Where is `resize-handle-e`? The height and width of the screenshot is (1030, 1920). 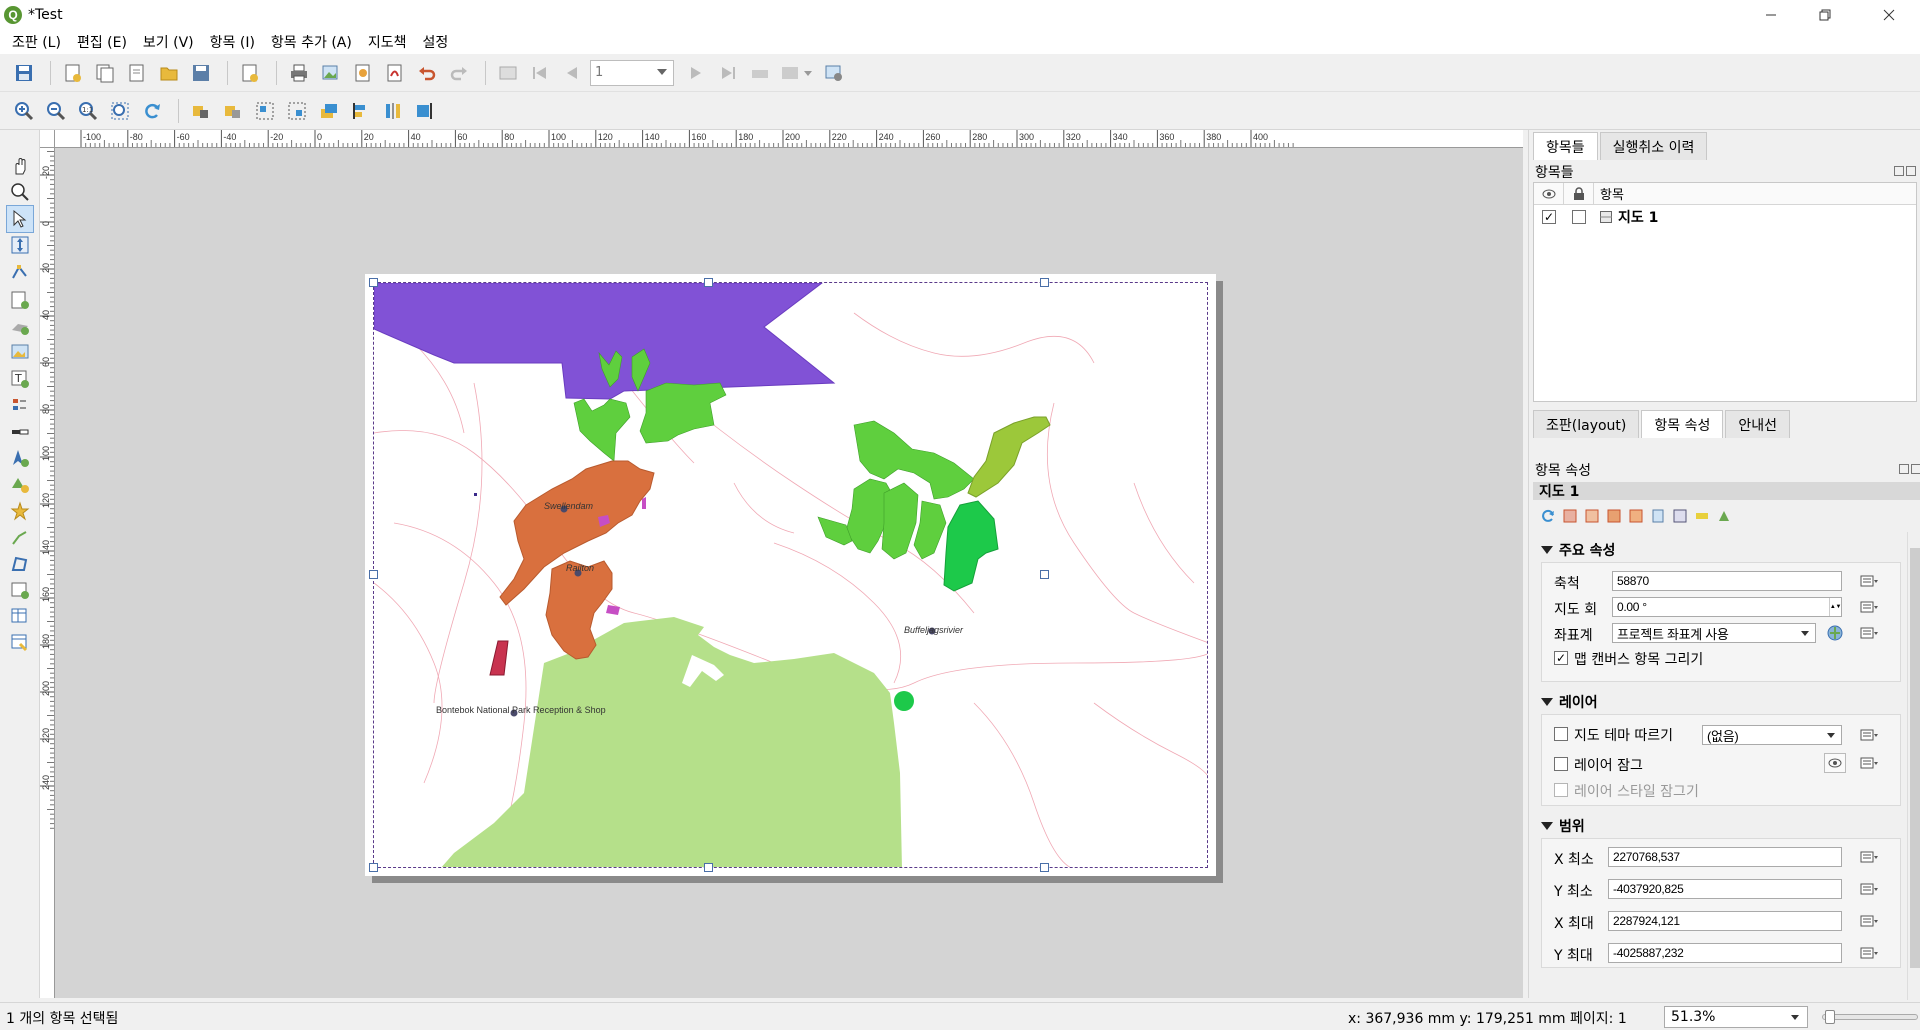 resize-handle-e is located at coordinates (1044, 574).